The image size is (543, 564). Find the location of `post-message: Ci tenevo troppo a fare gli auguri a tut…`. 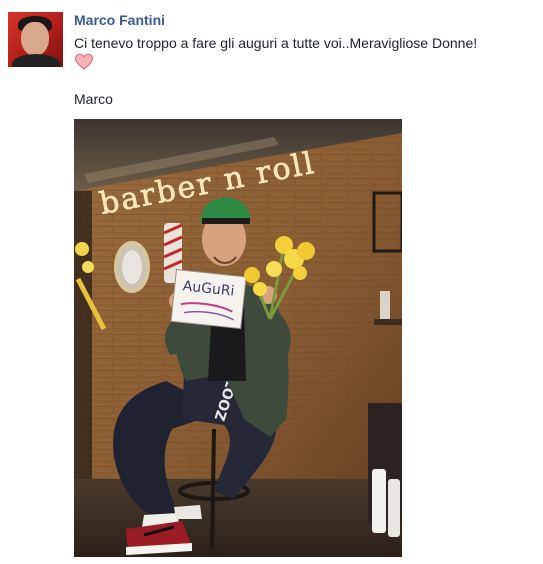

post-message: Ci tenevo troppo a fare gli auguri a tut… is located at coordinates (276, 43).